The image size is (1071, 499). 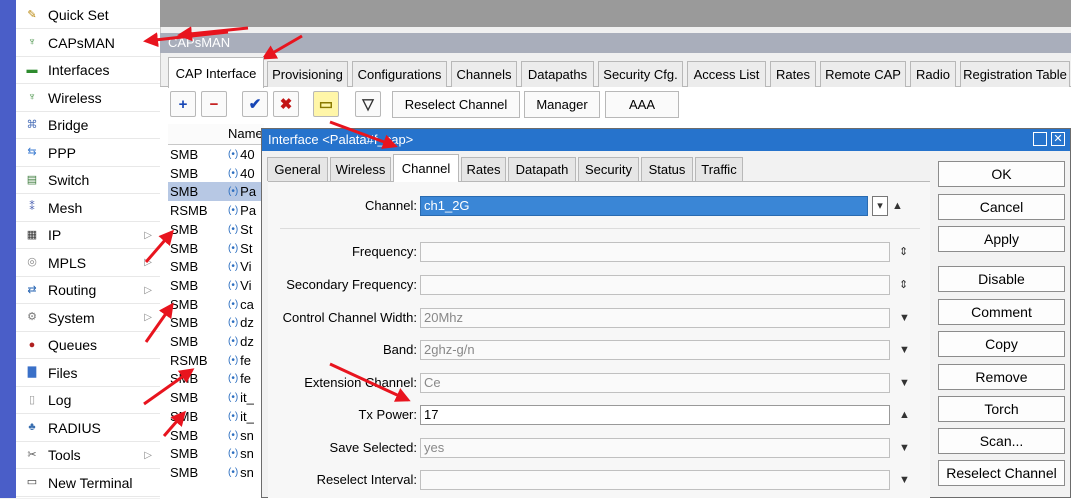 I want to click on frequency-field, so click(x=655, y=252).